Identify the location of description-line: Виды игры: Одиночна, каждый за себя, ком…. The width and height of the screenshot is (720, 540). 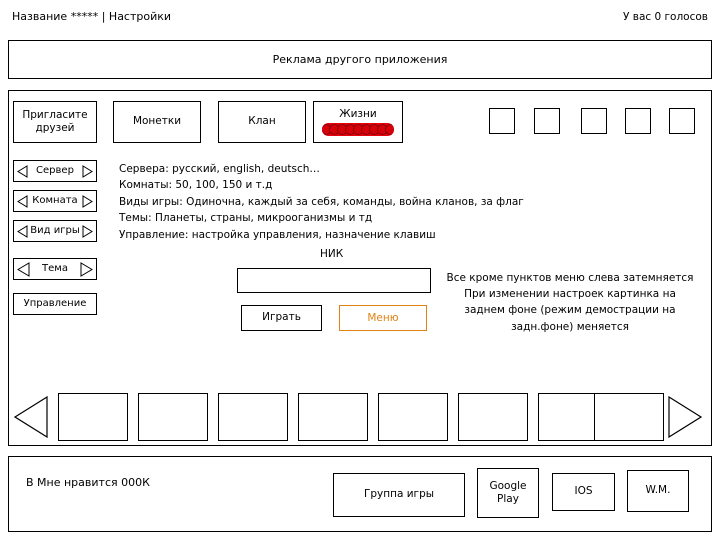
(321, 201).